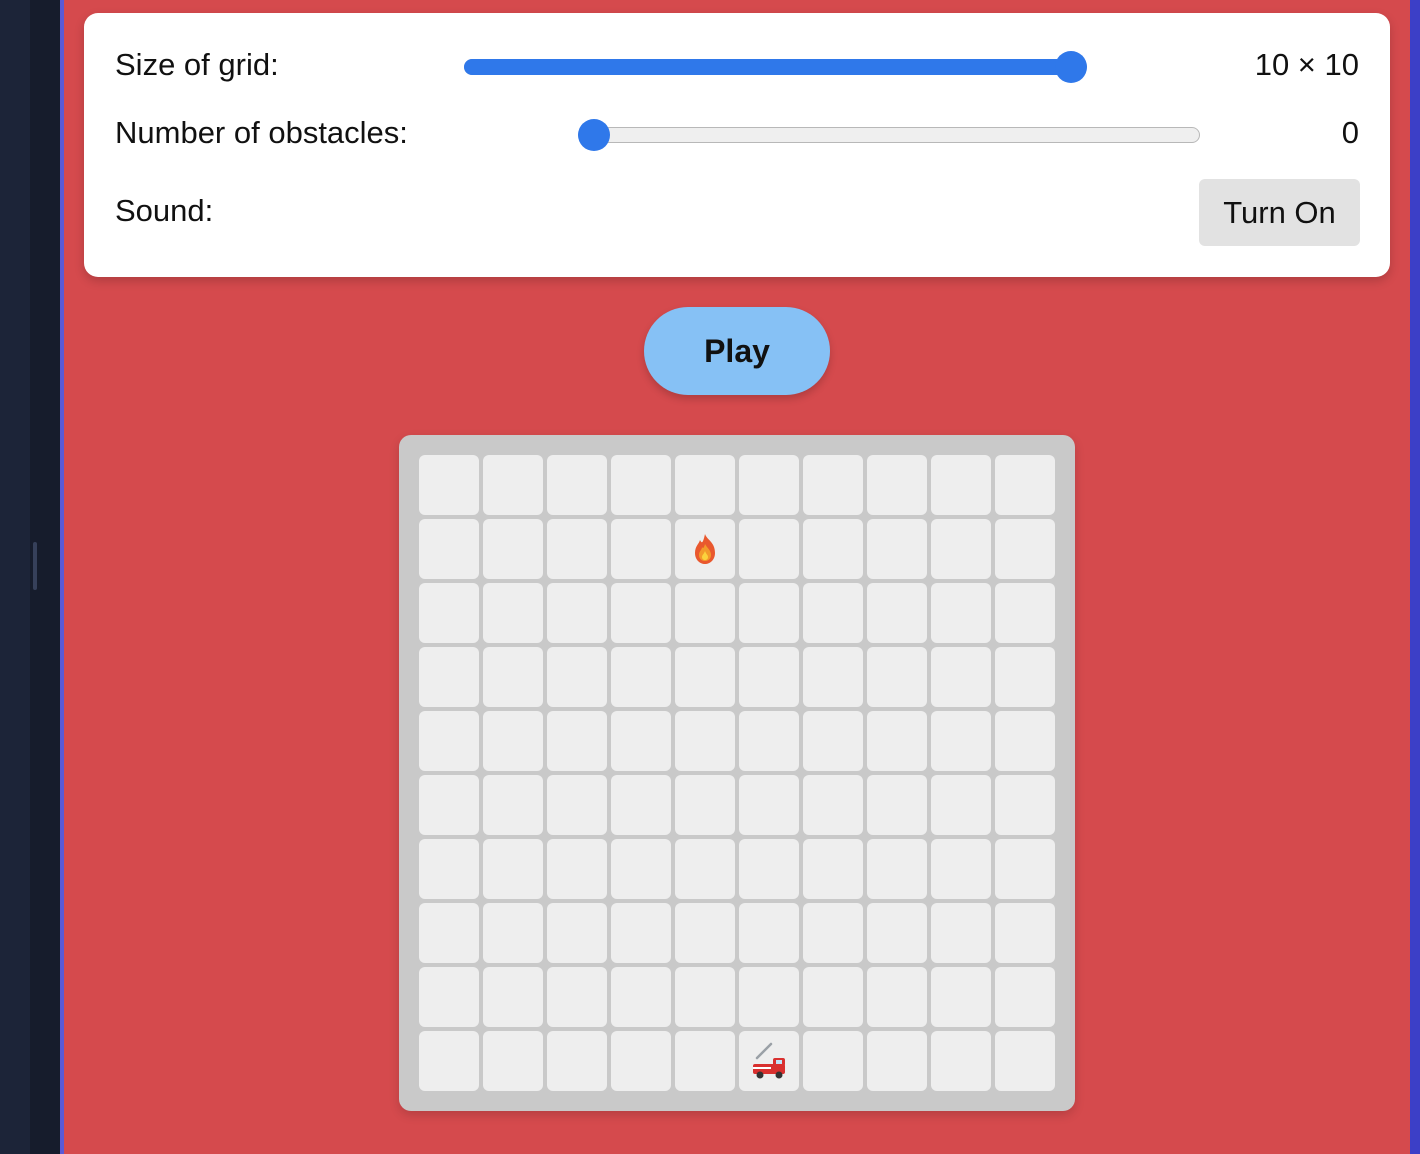 The image size is (1420, 1154). I want to click on grid-size-slider, so click(775, 67).